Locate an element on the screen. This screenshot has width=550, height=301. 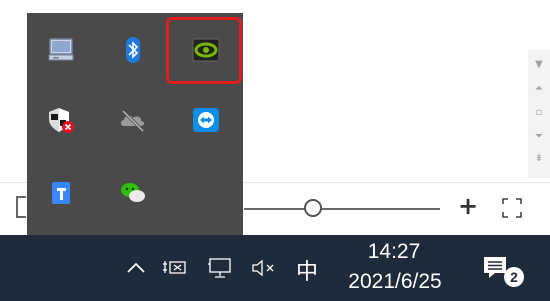
volume-button is located at coordinates (264, 268).